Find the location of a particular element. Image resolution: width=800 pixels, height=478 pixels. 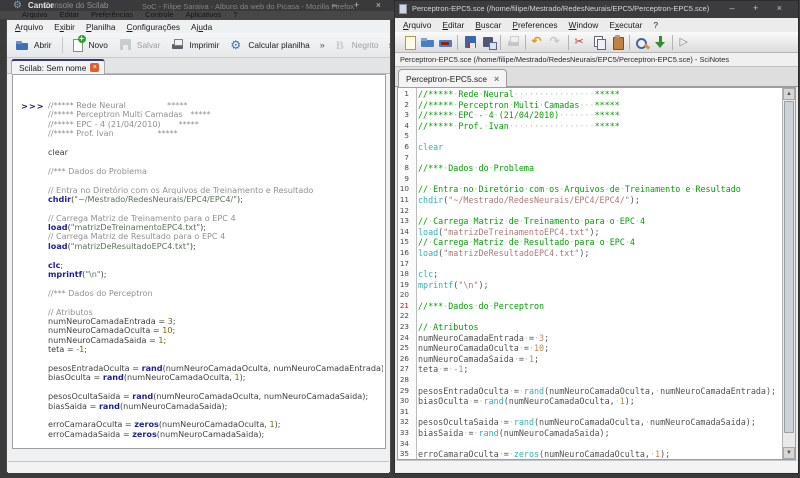

menu-preferences: Preferences is located at coordinates (534, 25).